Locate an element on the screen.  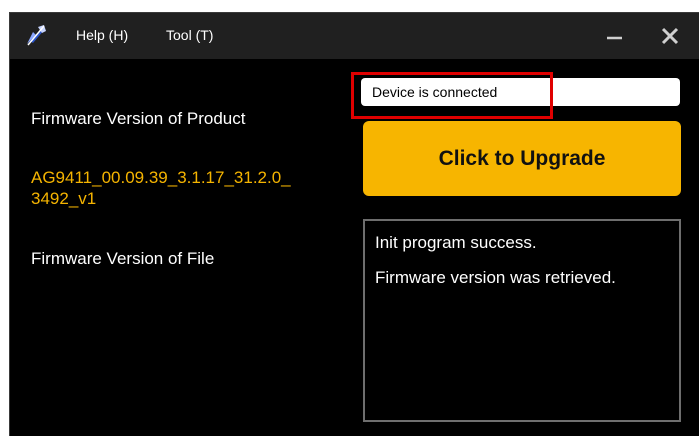
product-version-value: AG9411_00.09.39_3.1.17_31.2.0_ 3492_v1 is located at coordinates (161, 188).